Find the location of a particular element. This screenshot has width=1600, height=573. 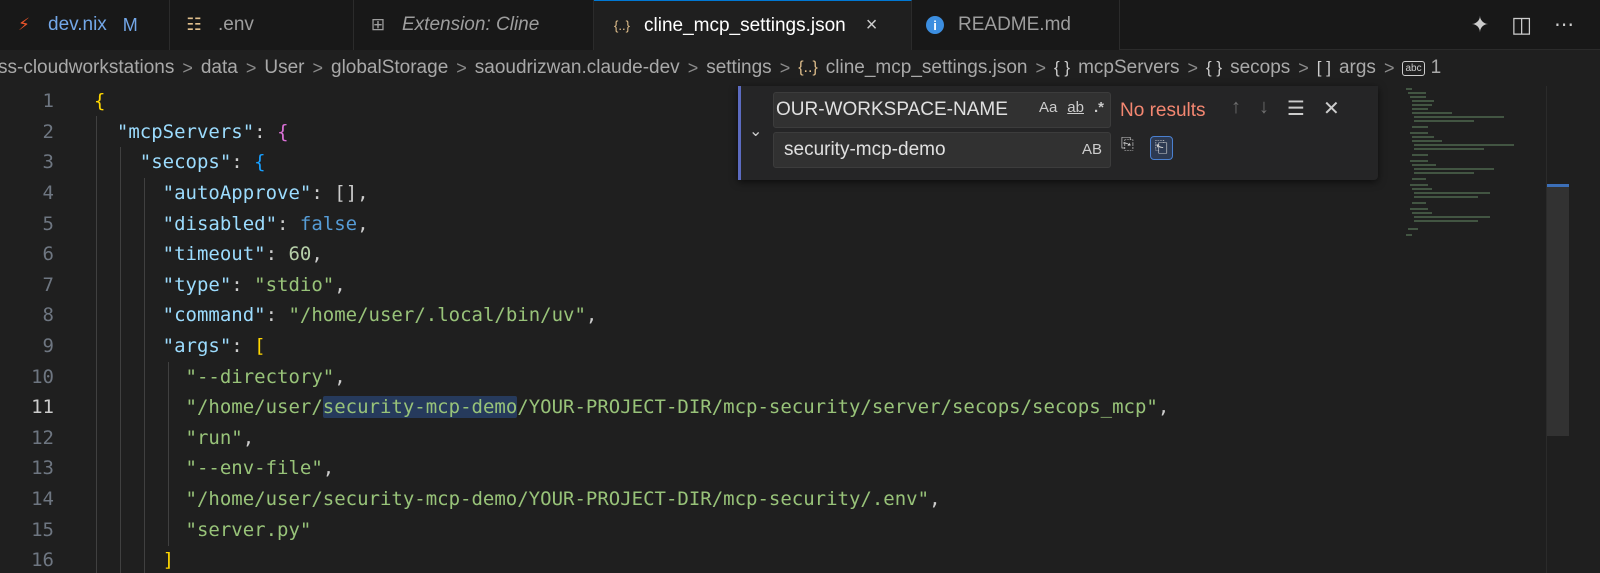

tab-dev-nix: ⚡ dev.nix M is located at coordinates (85, 25).